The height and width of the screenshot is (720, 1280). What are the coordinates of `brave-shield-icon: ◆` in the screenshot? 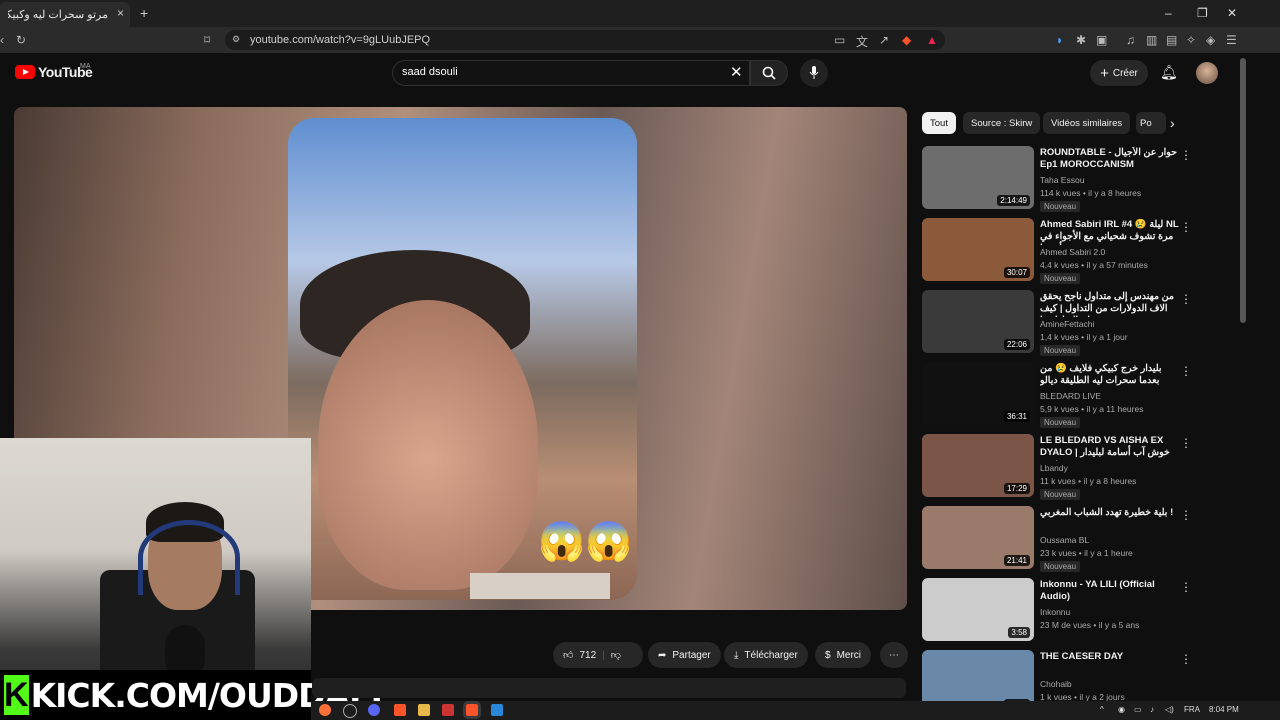 It's located at (906, 40).